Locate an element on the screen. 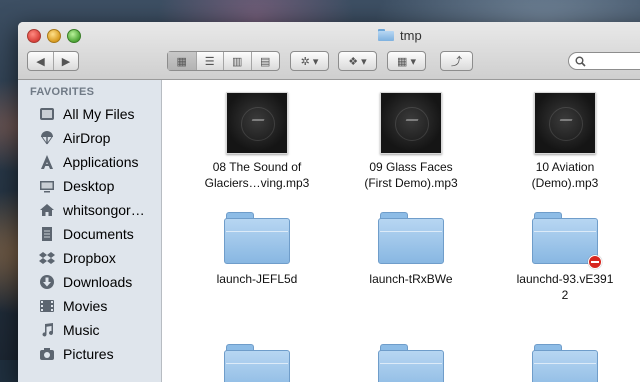 The image size is (640, 382). file-name-line1: 08 The Sound of is located at coordinates (257, 167).